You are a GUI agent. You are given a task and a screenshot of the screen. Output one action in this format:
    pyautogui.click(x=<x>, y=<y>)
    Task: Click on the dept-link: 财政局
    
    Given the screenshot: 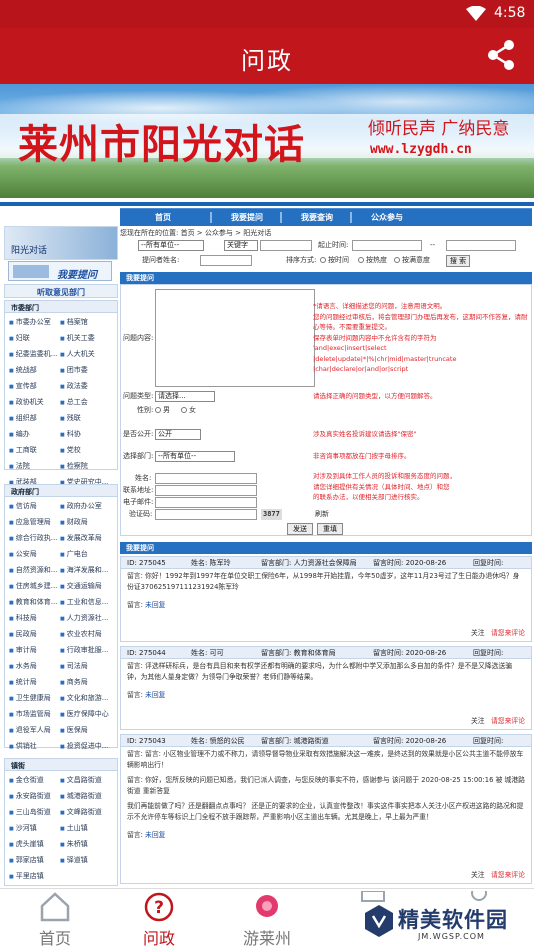 What is the action you would take?
    pyautogui.click(x=85, y=522)
    